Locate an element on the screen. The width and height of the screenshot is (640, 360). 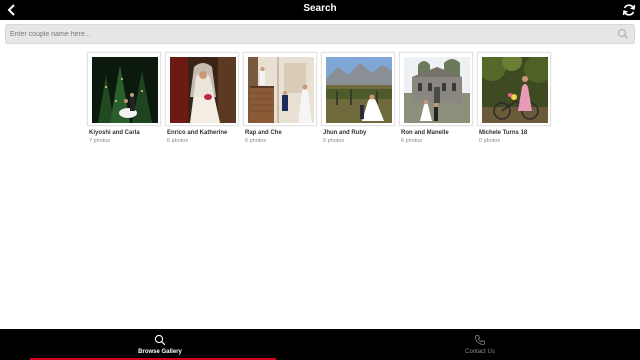
gallery-name: Michele Turns 18 is located at coordinates (503, 133).